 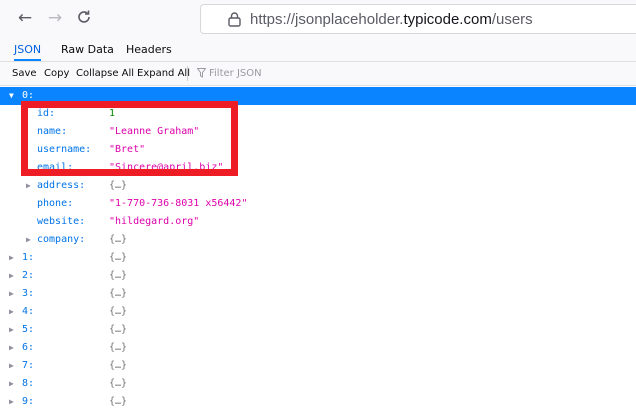 I want to click on row-key: address:, so click(x=61, y=185).